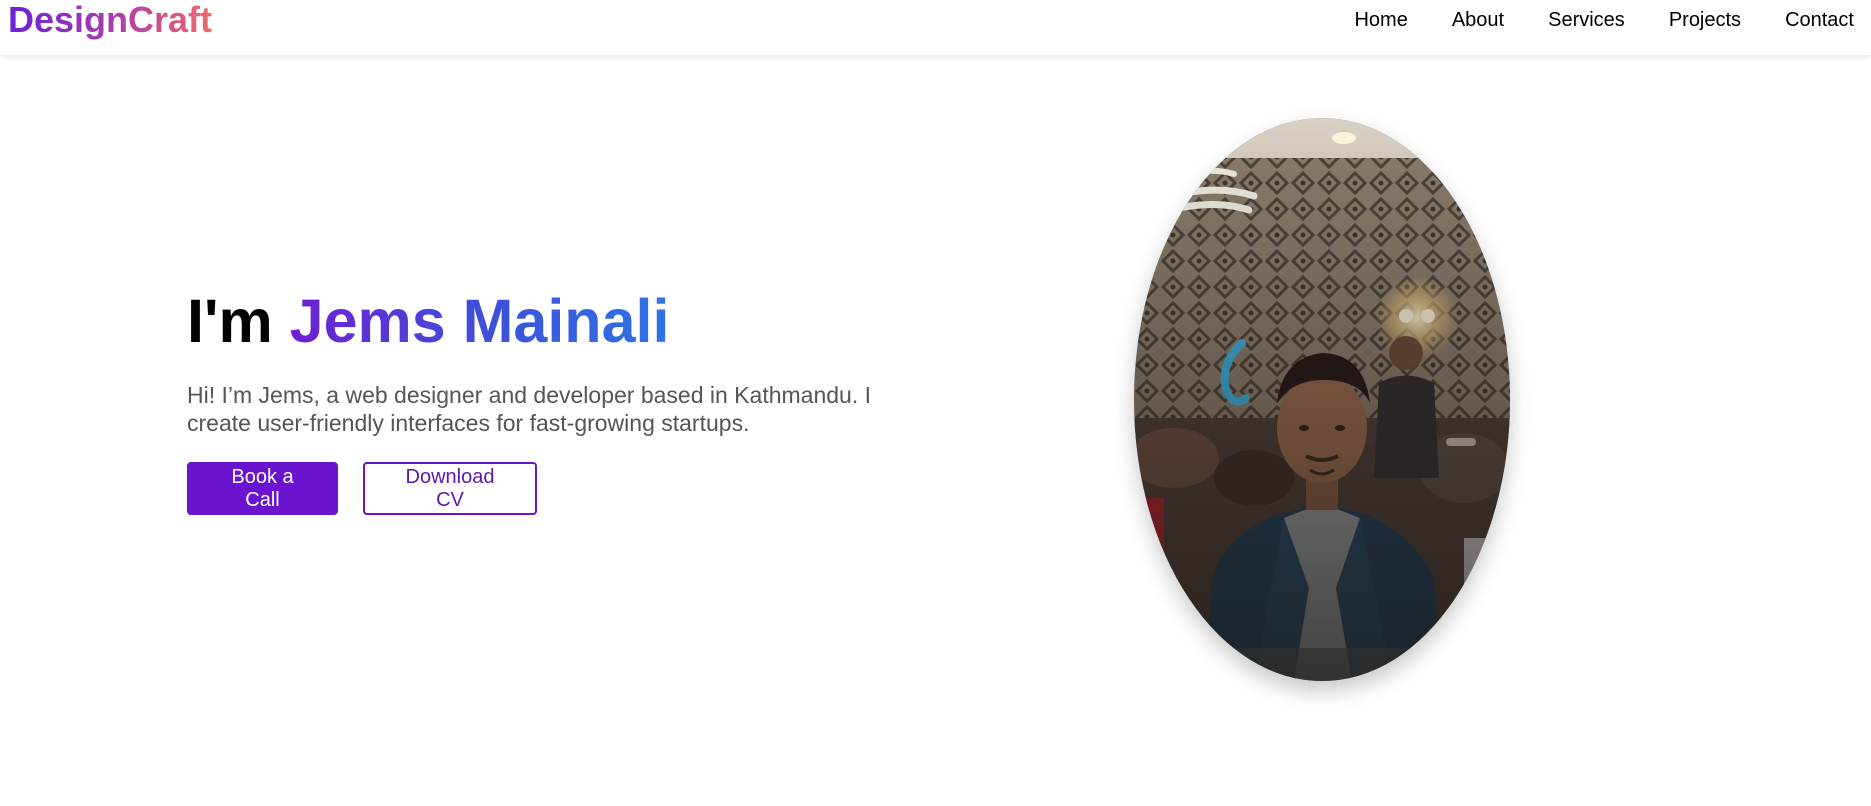 This screenshot has width=1871, height=806. Describe the element at coordinates (230, 321) in the screenshot. I see `hero-title-prefix: I'm` at that location.